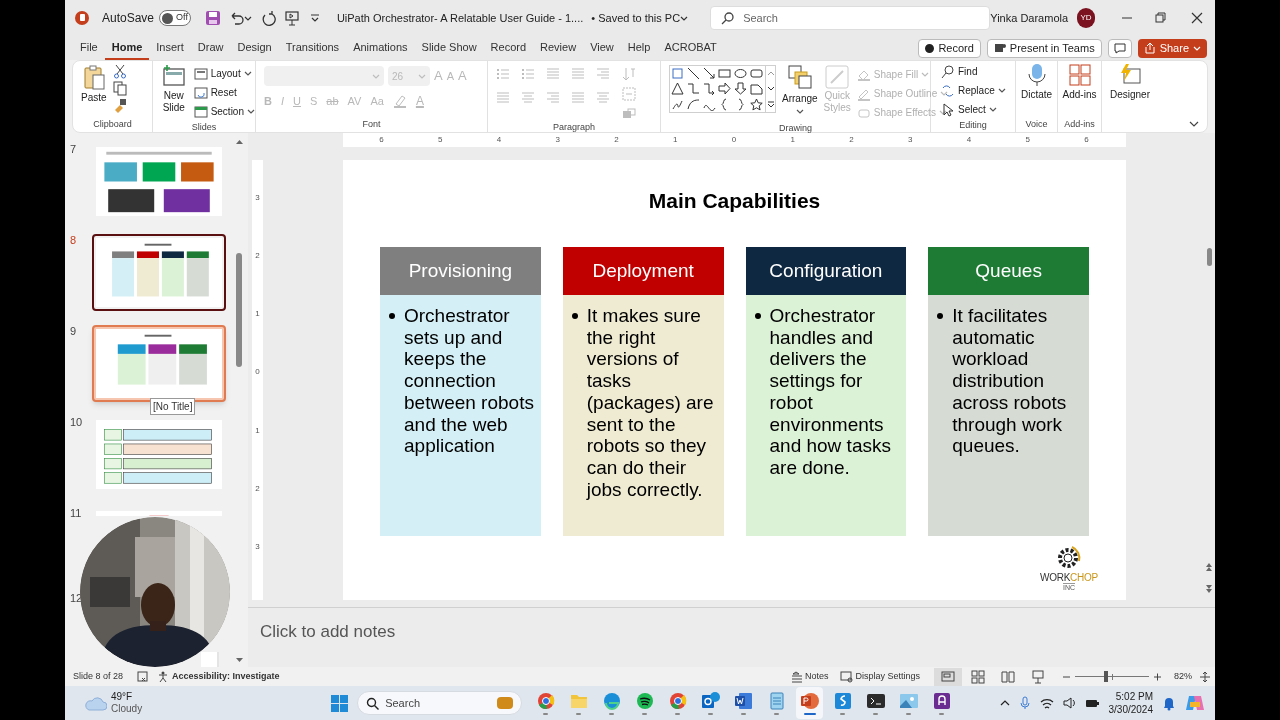 The width and height of the screenshot is (1280, 720). Describe the element at coordinates (743, 701) in the screenshot. I see `document-icon` at that location.